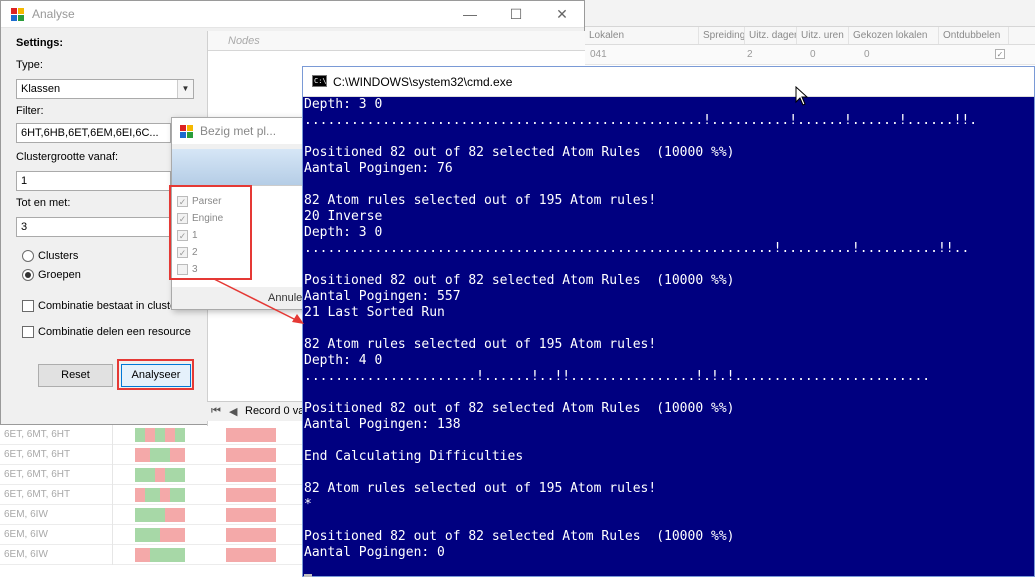 The image size is (1035, 577). I want to click on radio-clusters: Clusters, so click(50, 256).